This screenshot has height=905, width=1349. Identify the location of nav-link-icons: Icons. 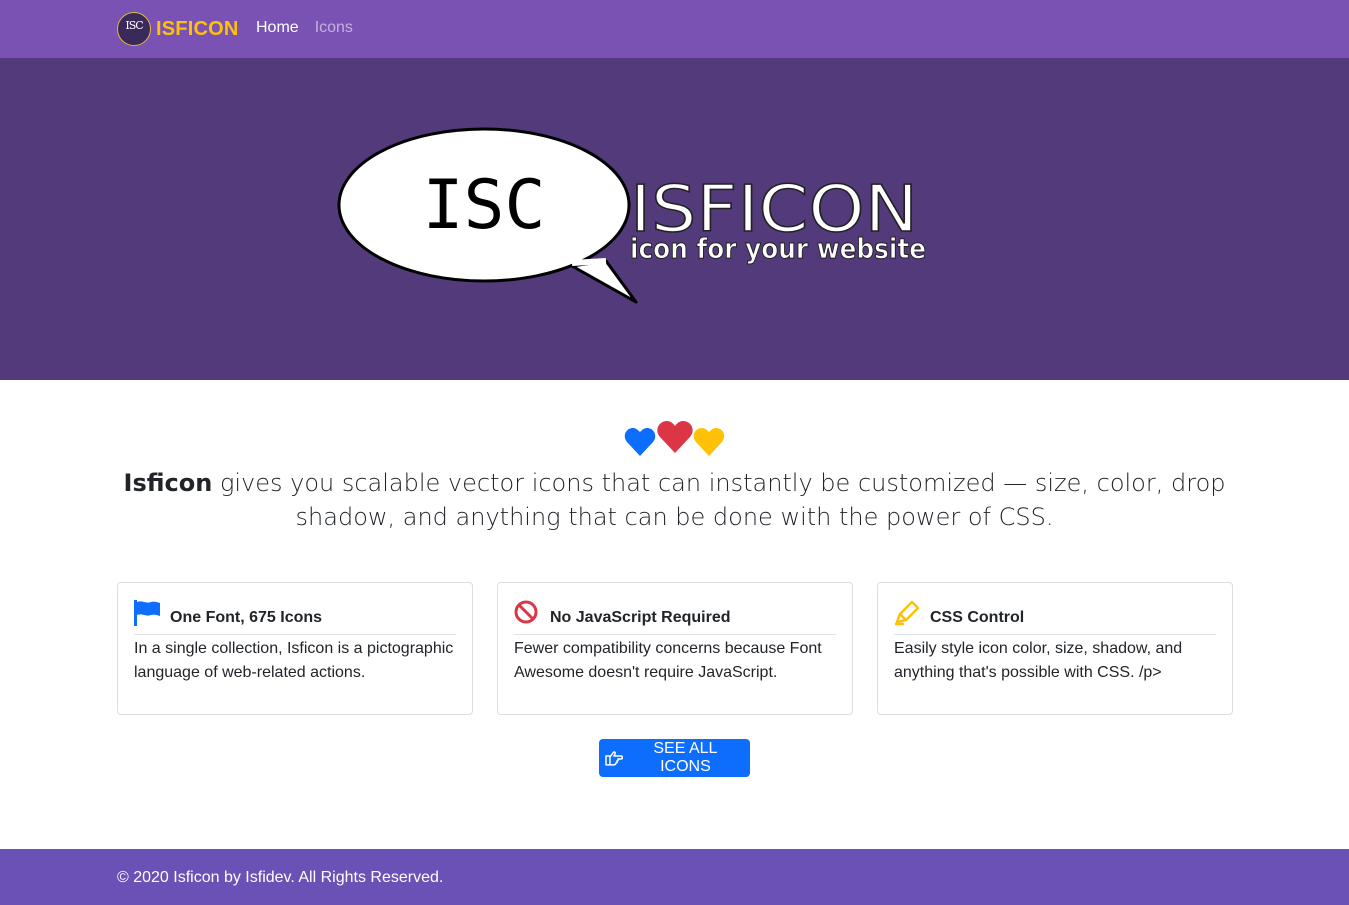
(334, 28).